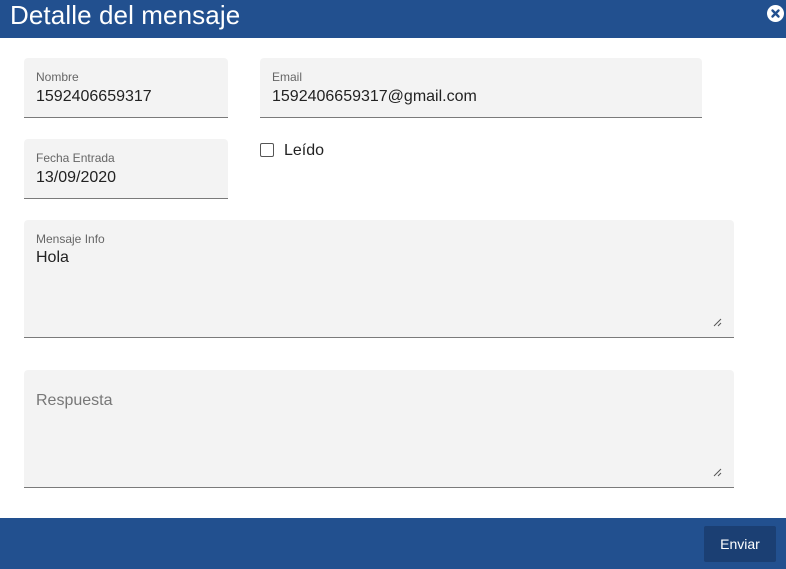 The height and width of the screenshot is (569, 786). What do you see at coordinates (267, 150) in the screenshot?
I see `leido-checkbox` at bounding box center [267, 150].